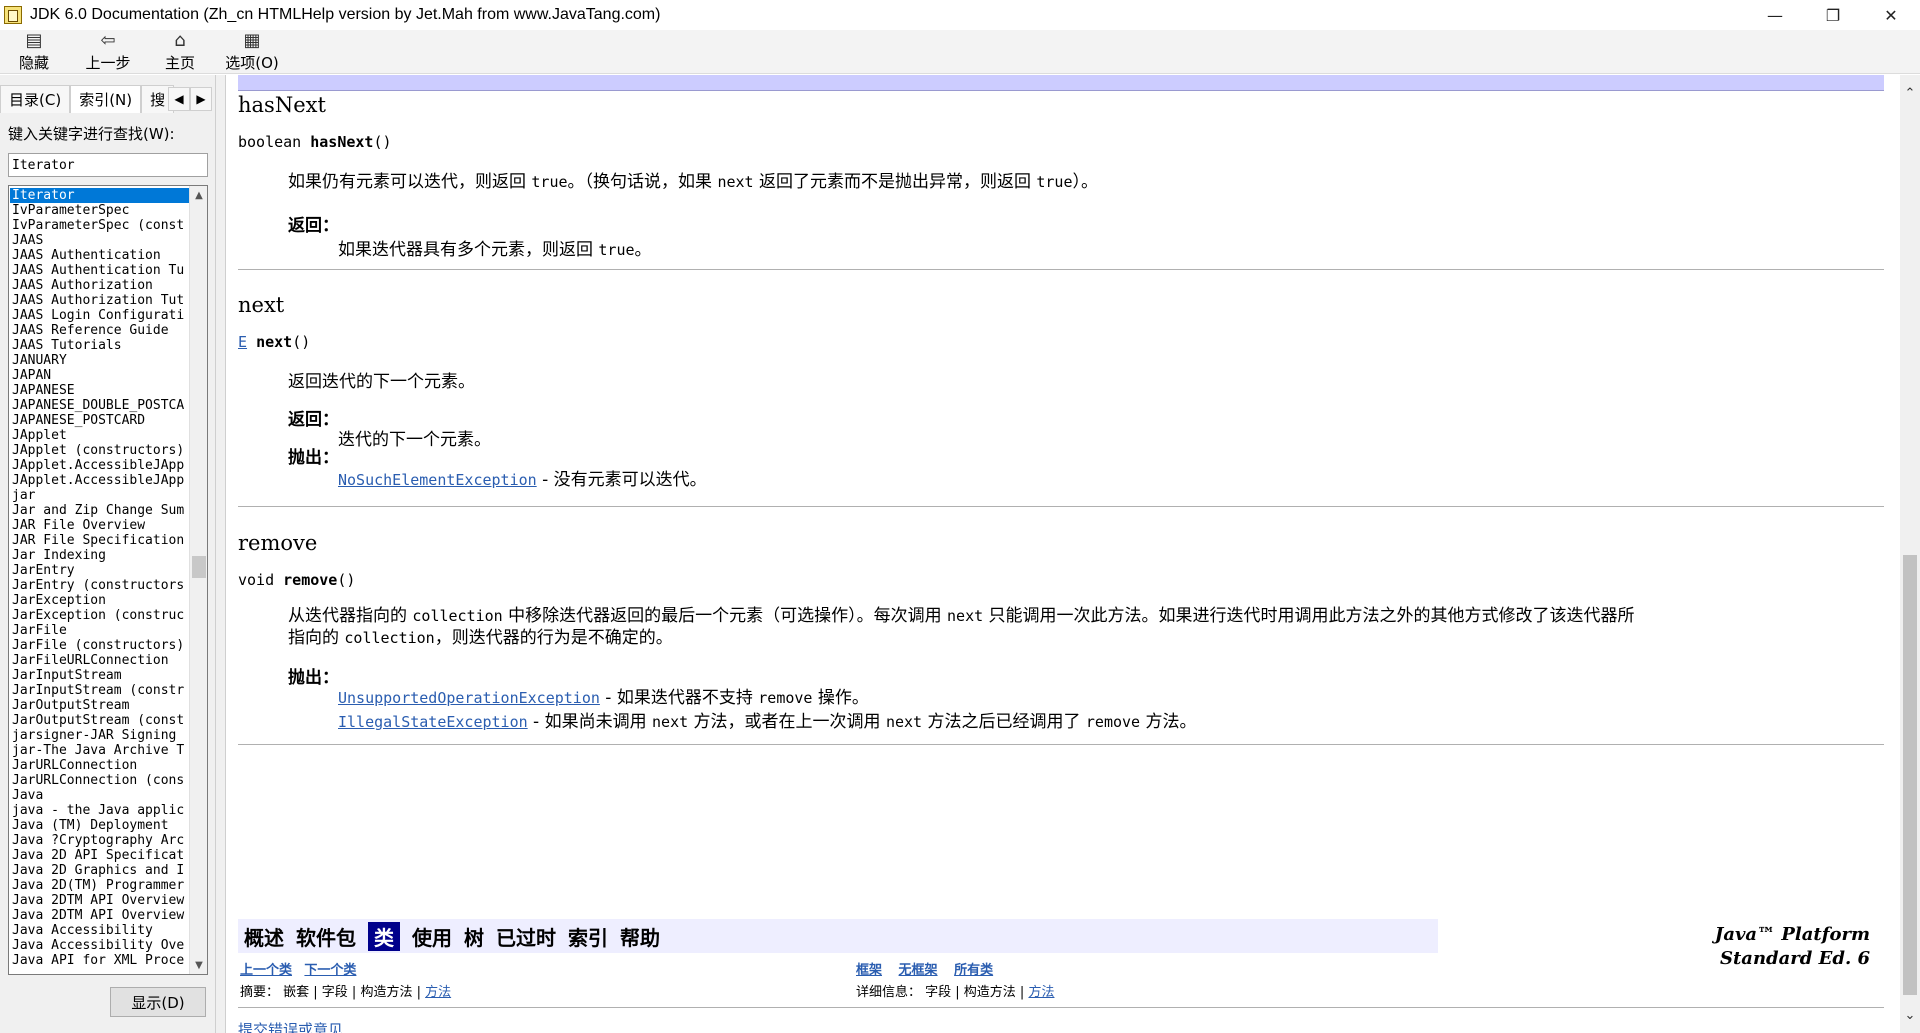 The width and height of the screenshot is (1920, 1033). I want to click on prev-class-link: 上一个类, so click(266, 970).